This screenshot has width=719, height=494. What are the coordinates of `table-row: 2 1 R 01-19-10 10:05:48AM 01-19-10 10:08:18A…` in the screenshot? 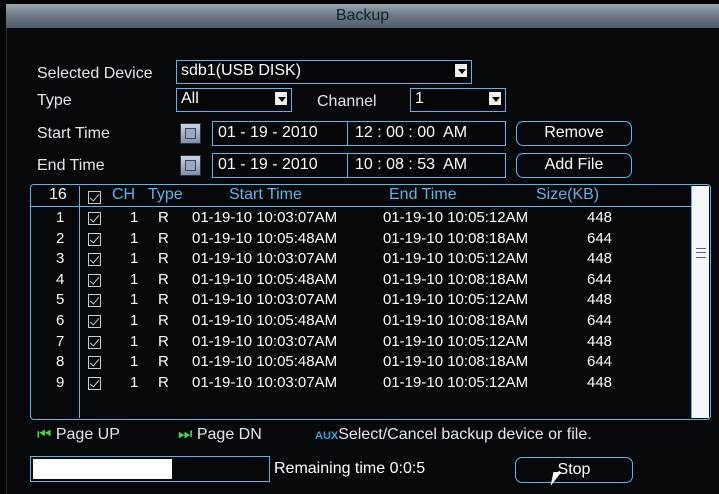 It's located at (362, 239).